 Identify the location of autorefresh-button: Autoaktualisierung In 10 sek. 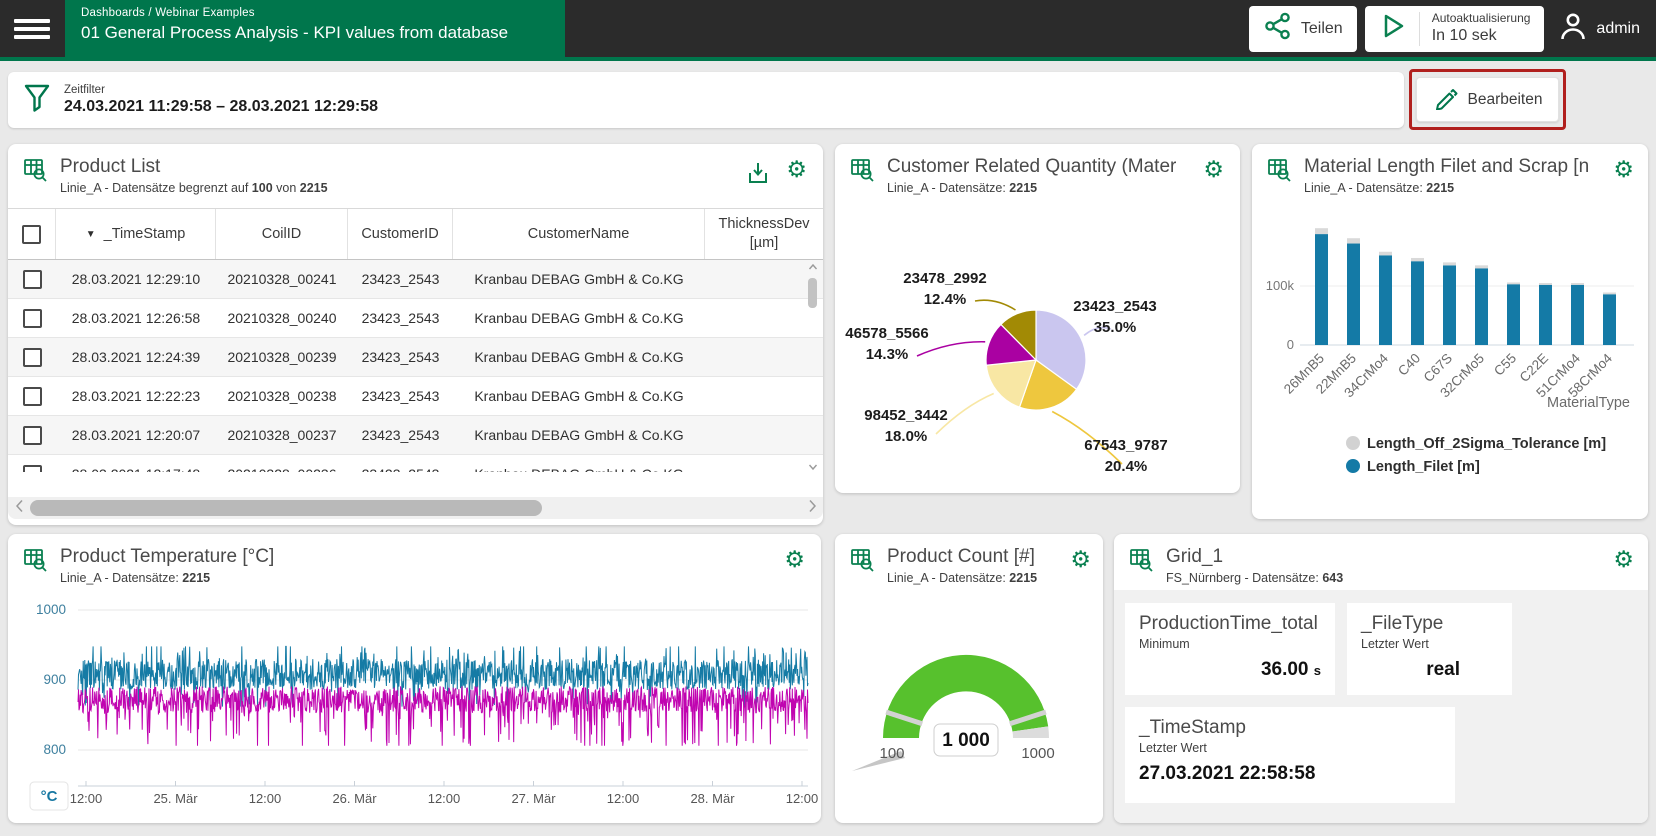
(1454, 28).